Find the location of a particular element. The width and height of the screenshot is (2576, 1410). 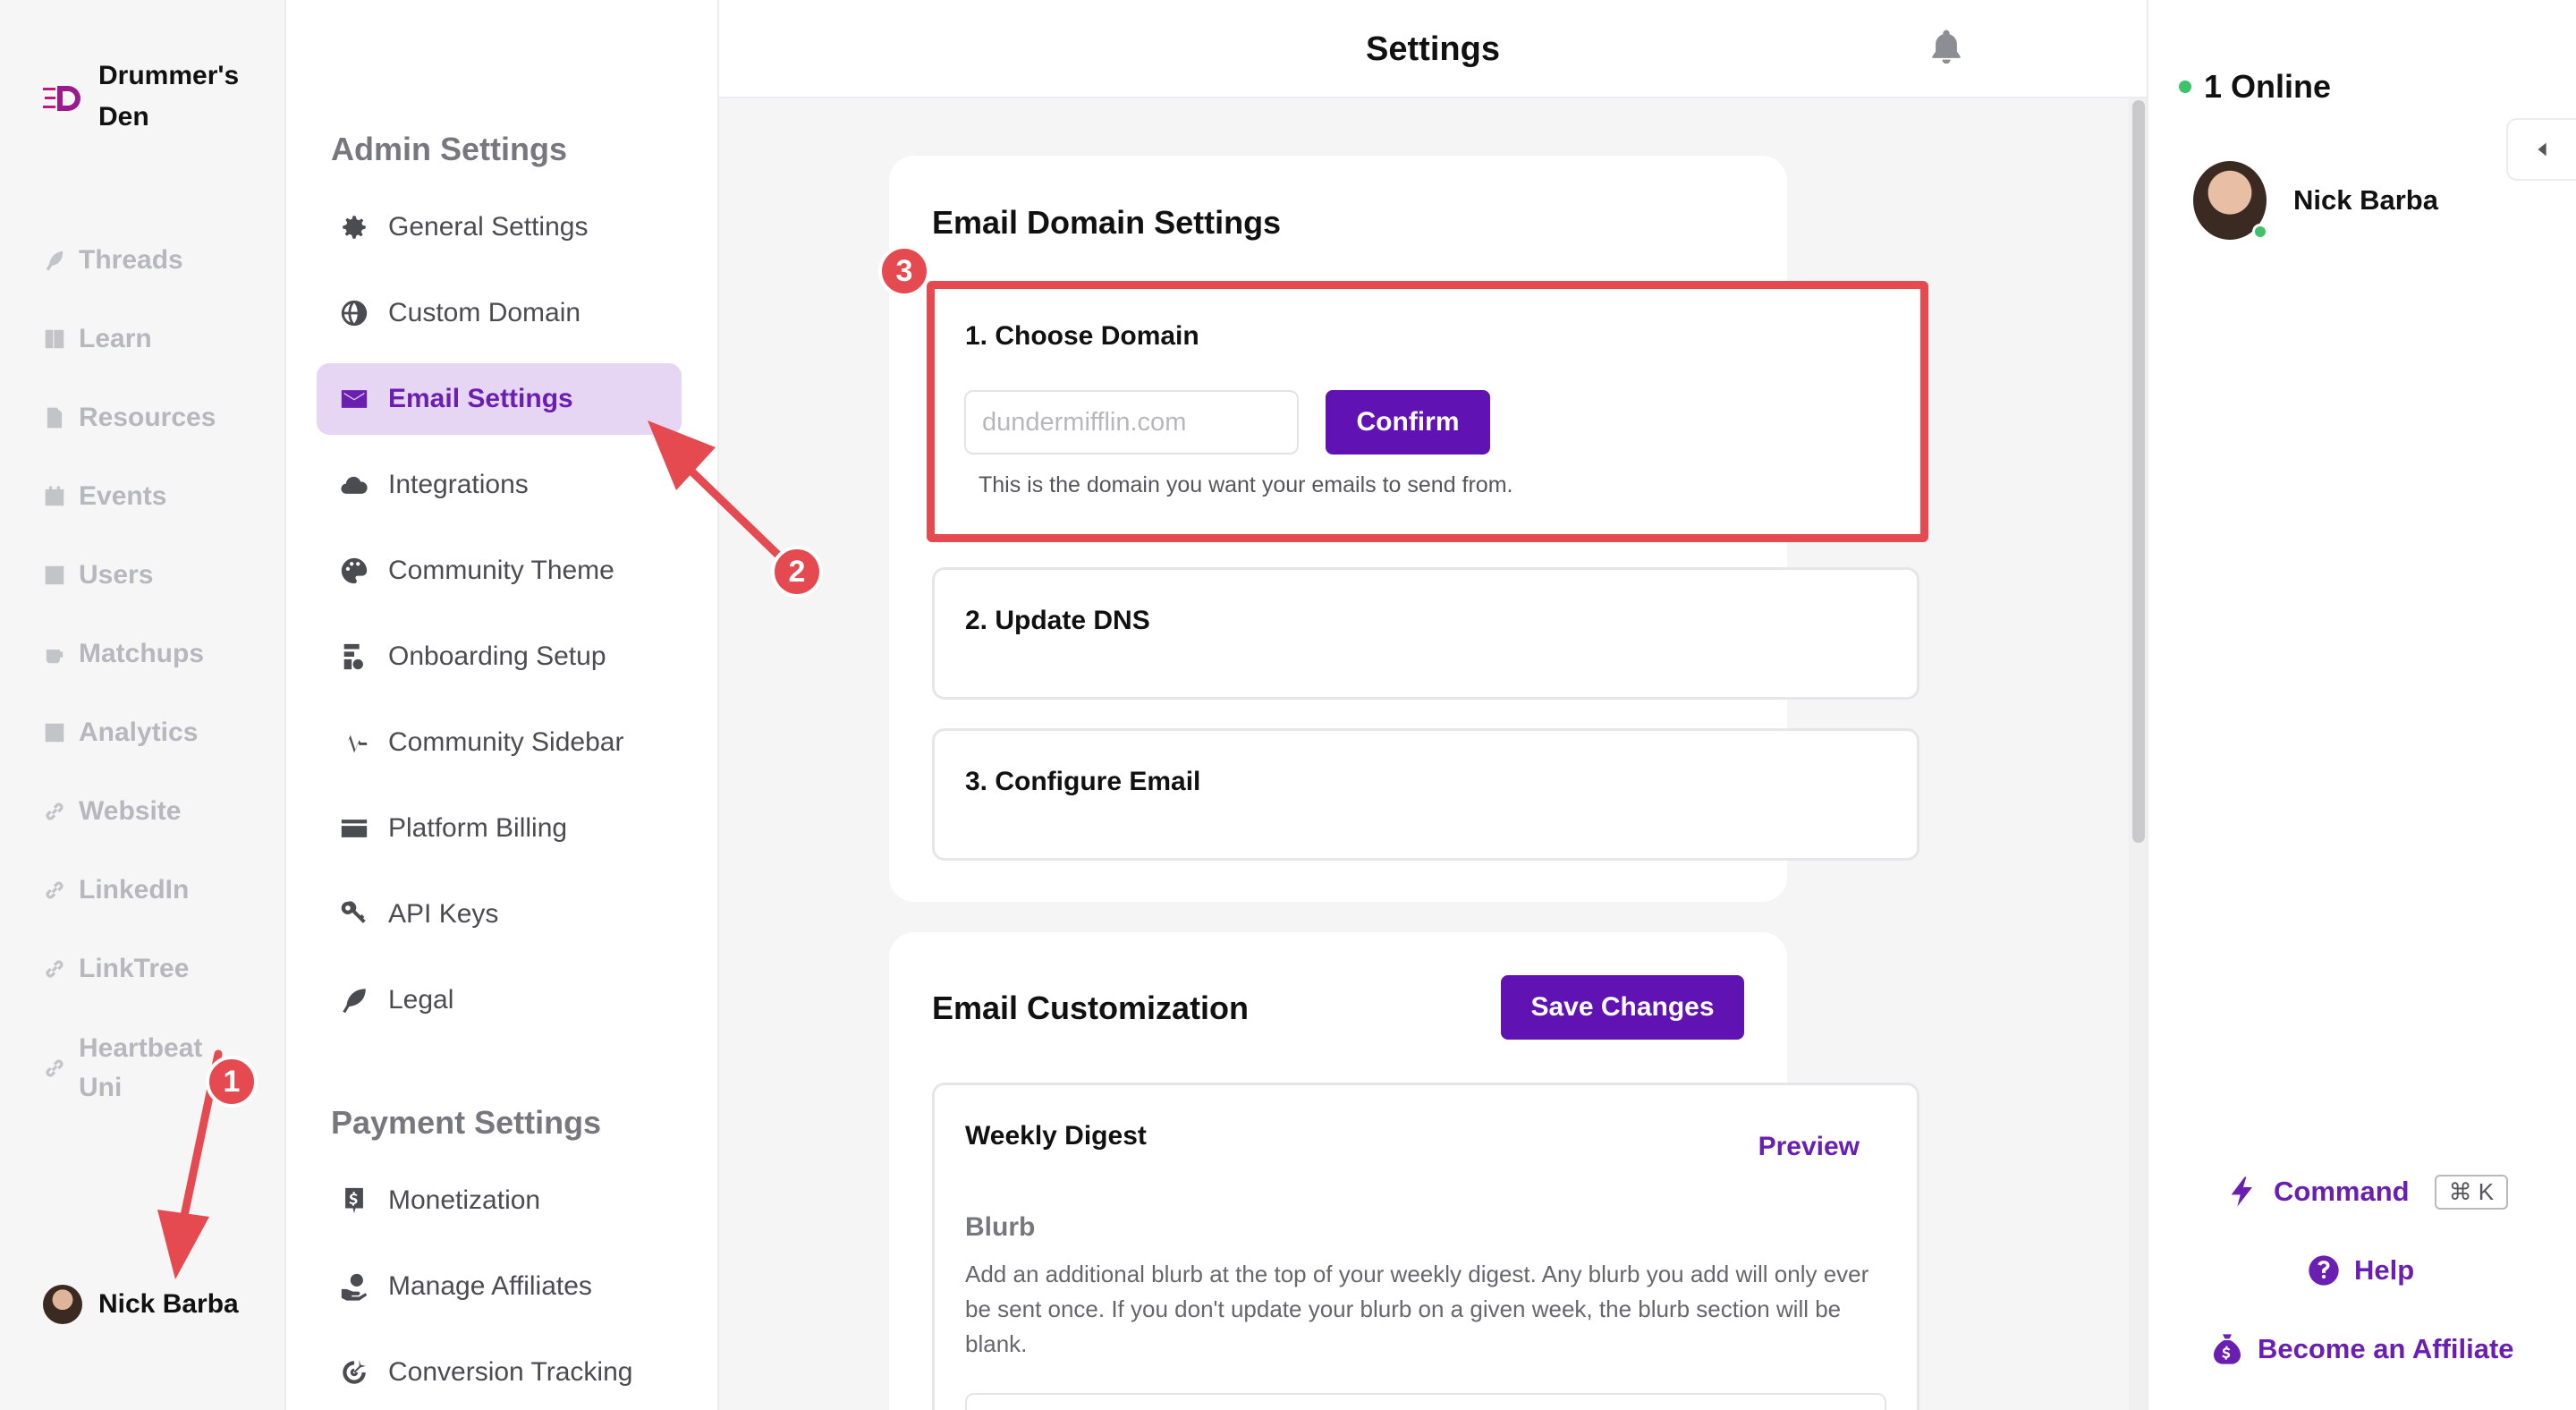

settings-item-manage-affiliates: Manage Affiliates is located at coordinates (499, 1286).